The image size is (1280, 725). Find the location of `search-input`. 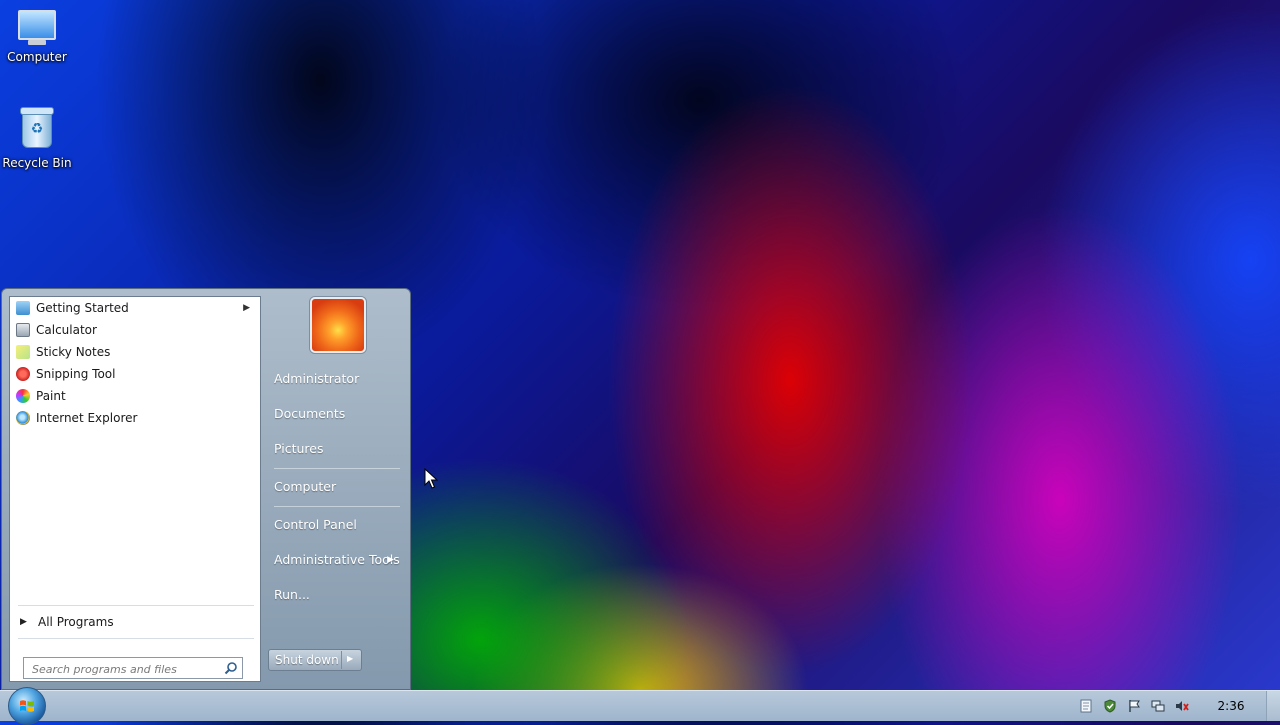

search-input is located at coordinates (125, 669).